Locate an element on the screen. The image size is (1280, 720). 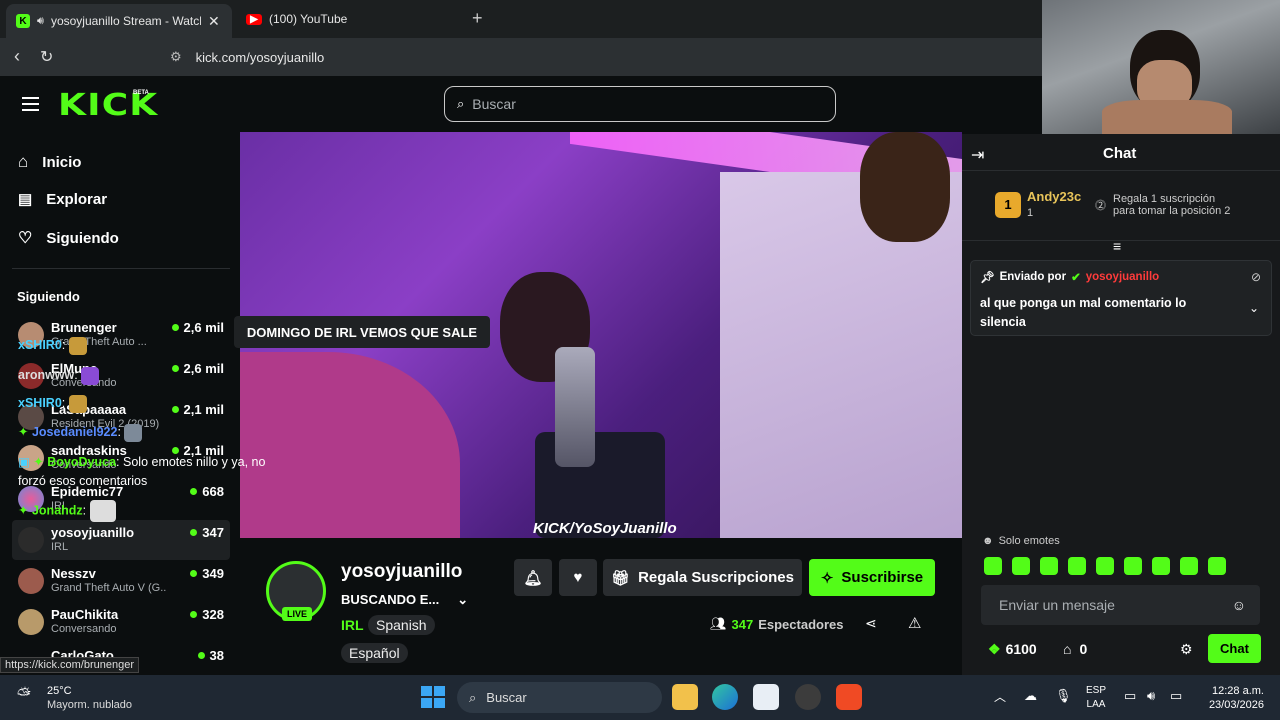
gift-hint-icon: ⓶ is located at coordinates (1100, 206).